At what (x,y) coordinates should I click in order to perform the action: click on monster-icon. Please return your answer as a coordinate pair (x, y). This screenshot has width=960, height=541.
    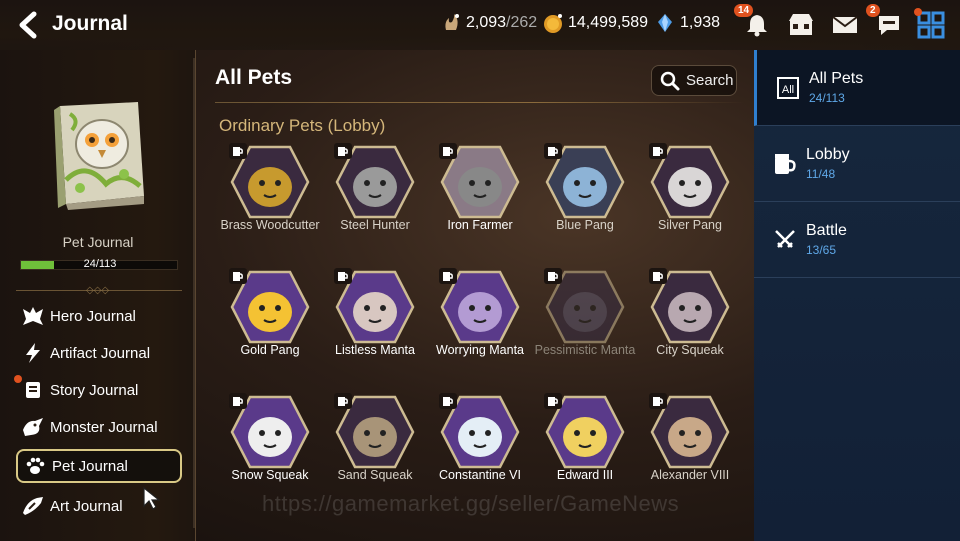
    Looking at the image, I should click on (33, 427).